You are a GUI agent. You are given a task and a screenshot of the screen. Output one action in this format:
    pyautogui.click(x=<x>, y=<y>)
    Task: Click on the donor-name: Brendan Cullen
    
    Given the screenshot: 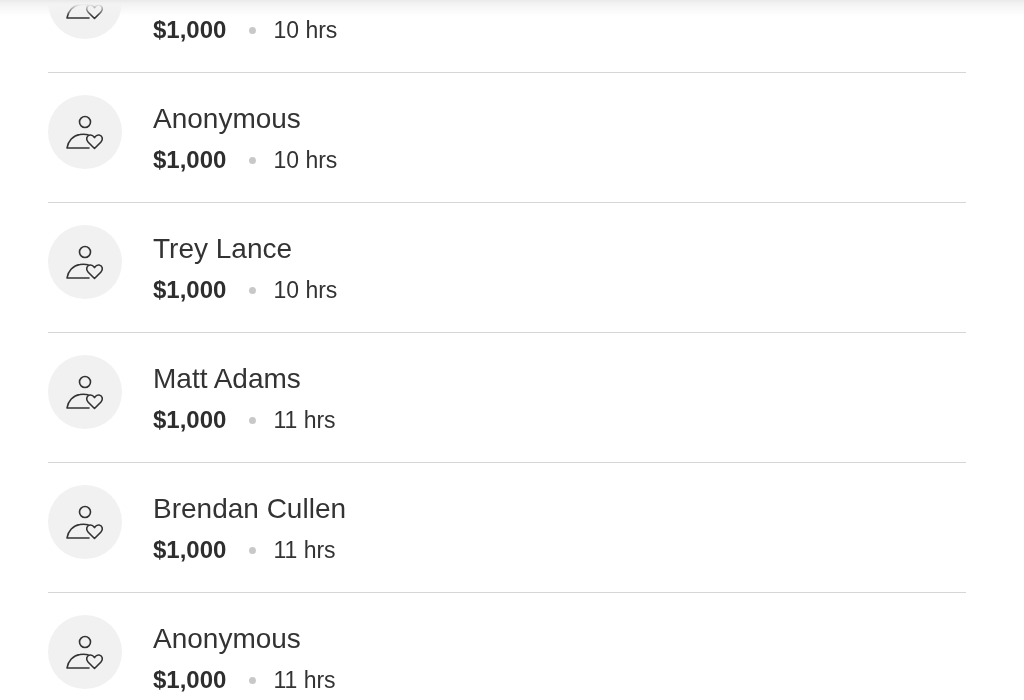 What is the action you would take?
    pyautogui.click(x=250, y=509)
    